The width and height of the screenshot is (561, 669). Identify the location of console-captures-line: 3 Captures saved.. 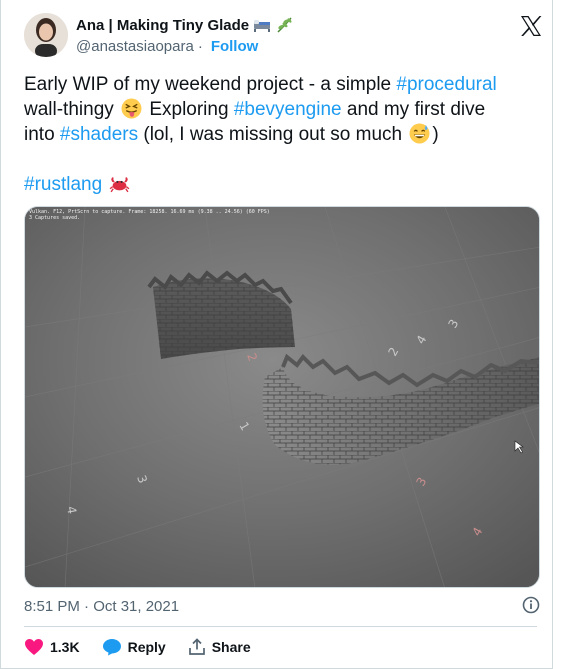
(55, 218).